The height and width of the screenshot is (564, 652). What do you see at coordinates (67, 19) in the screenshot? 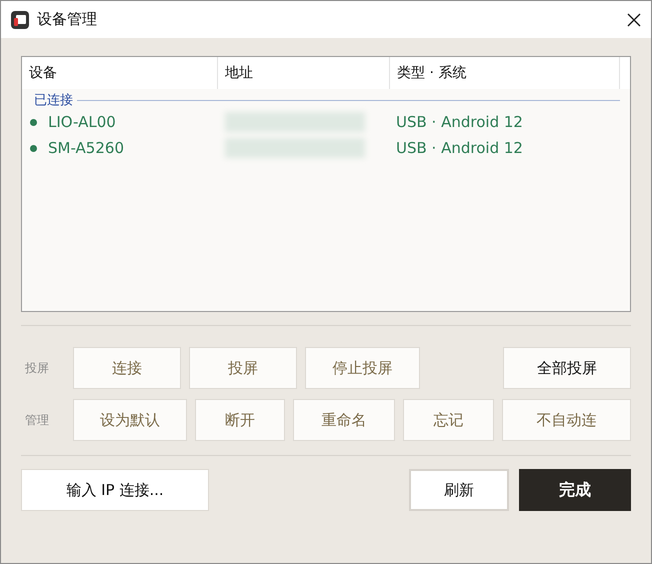
I see `window-title: 设备管理` at bounding box center [67, 19].